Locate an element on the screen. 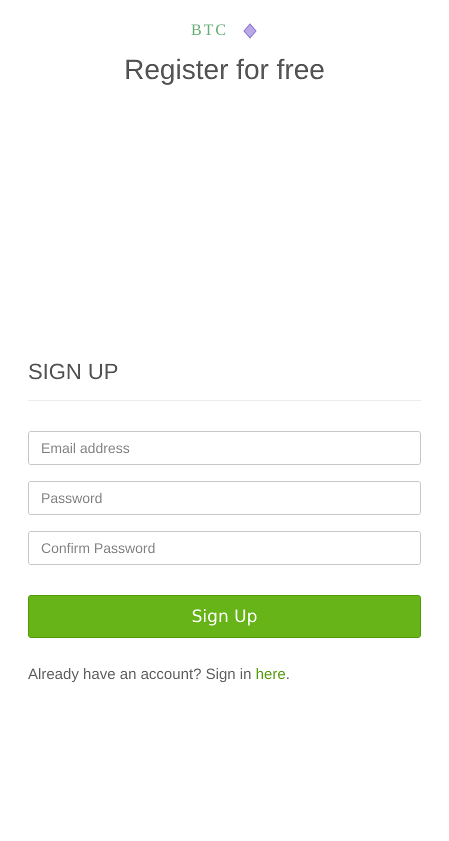  input-field: Email address is located at coordinates (224, 448).